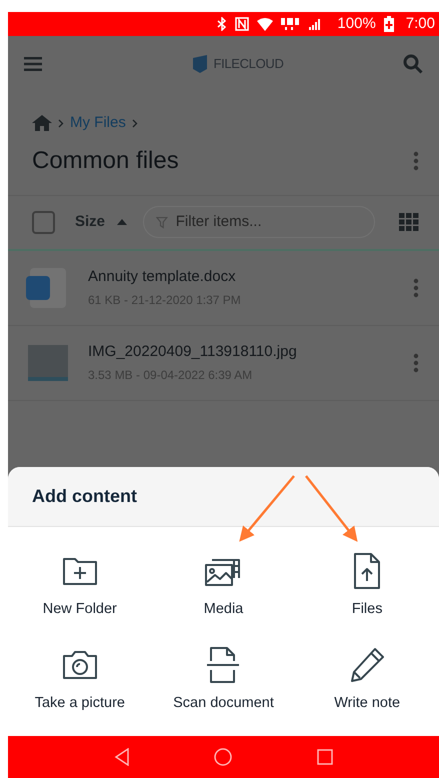 This screenshot has height=778, width=439. I want to click on add-content-option: Media, so click(224, 586).